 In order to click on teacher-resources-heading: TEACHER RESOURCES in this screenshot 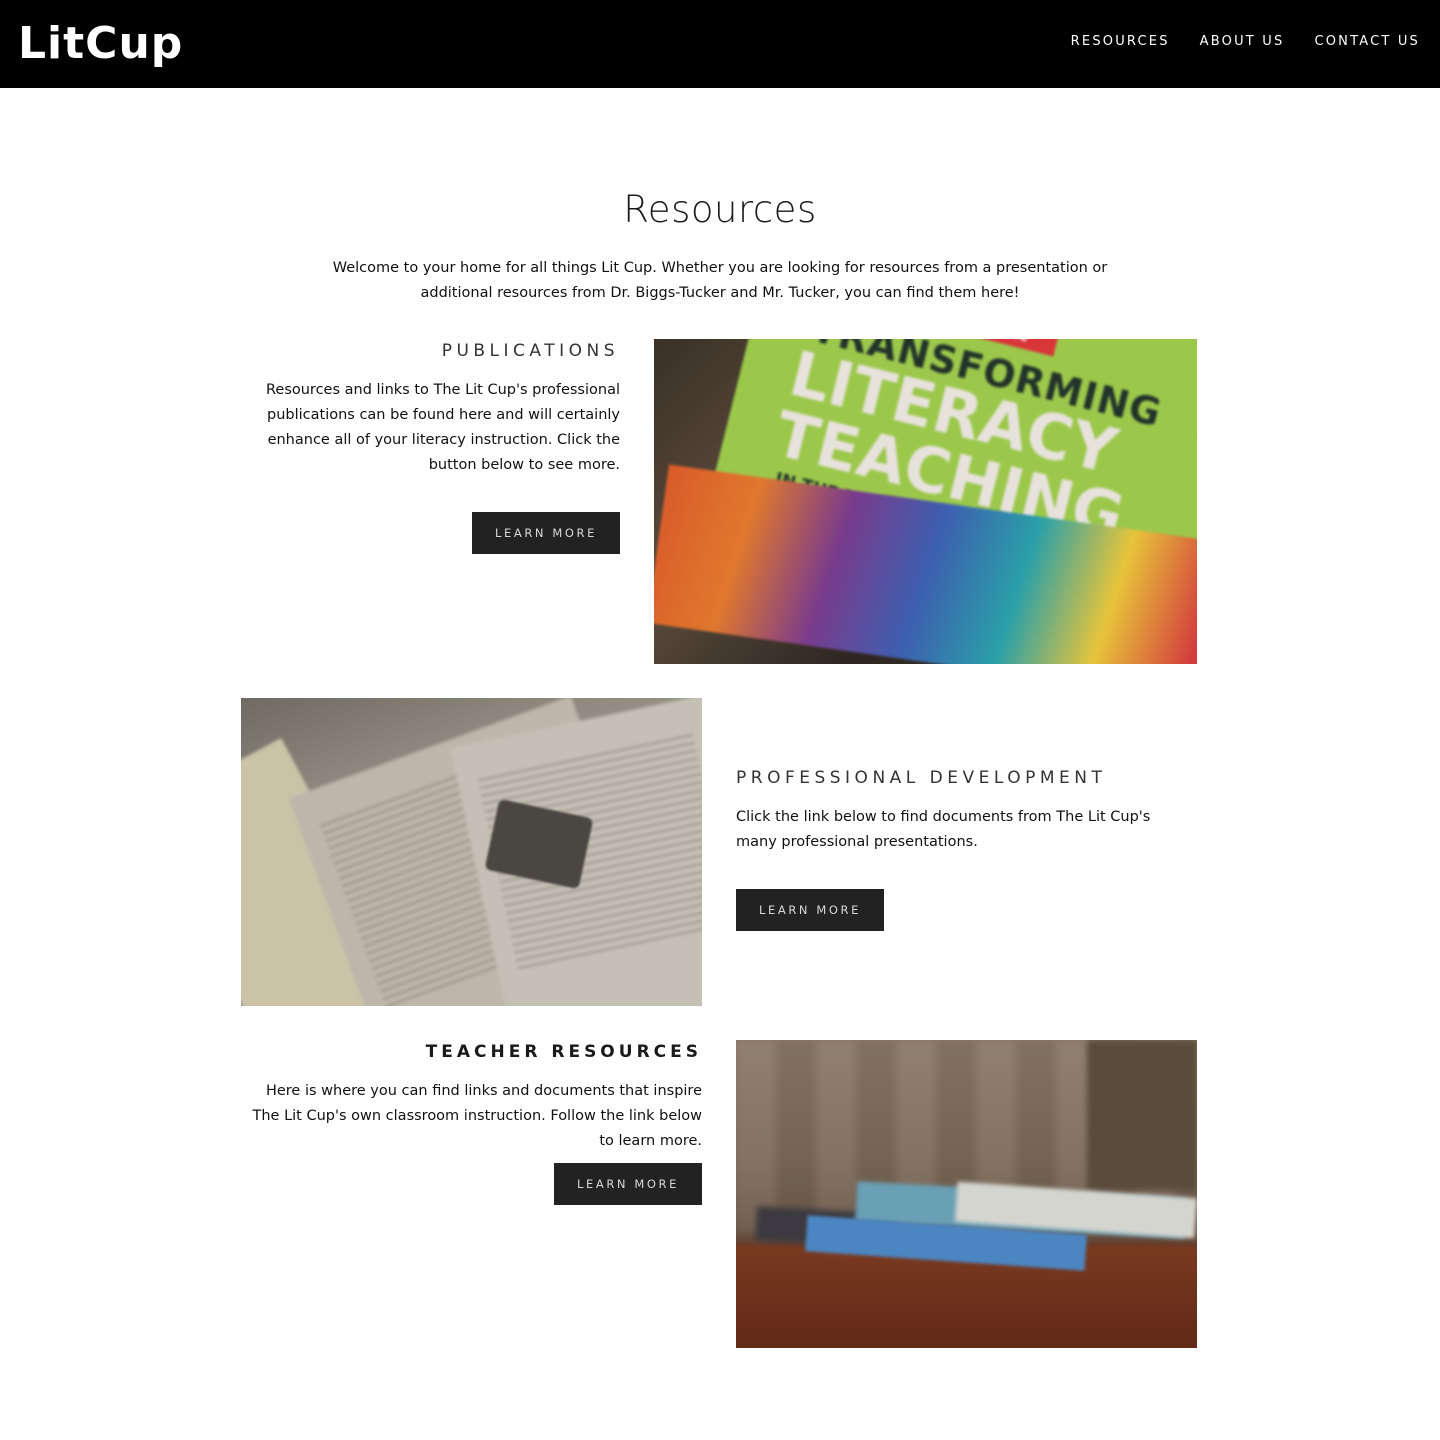, I will do `click(563, 1052)`.